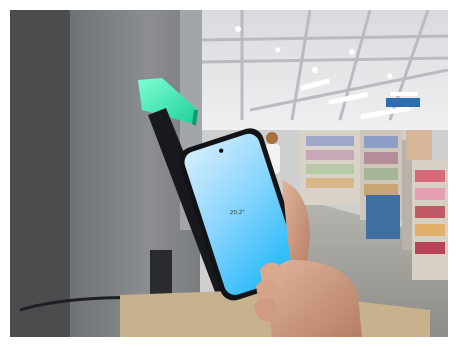 This screenshot has width=458, height=347. What do you see at coordinates (403, 102) in the screenshot?
I see `aisle-sign` at bounding box center [403, 102].